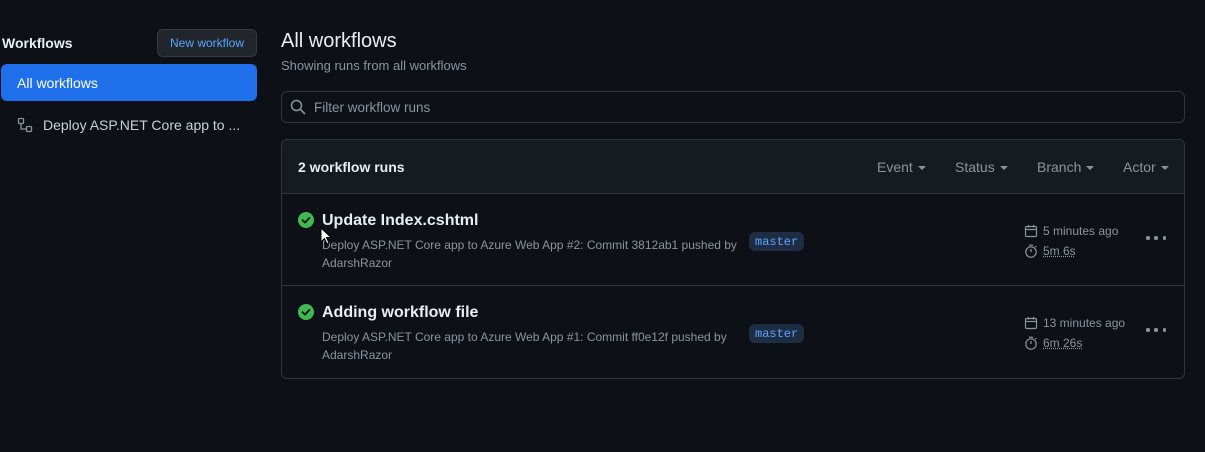 The width and height of the screenshot is (1205, 452). Describe the element at coordinates (975, 167) in the screenshot. I see `status-filter-label: Status` at that location.